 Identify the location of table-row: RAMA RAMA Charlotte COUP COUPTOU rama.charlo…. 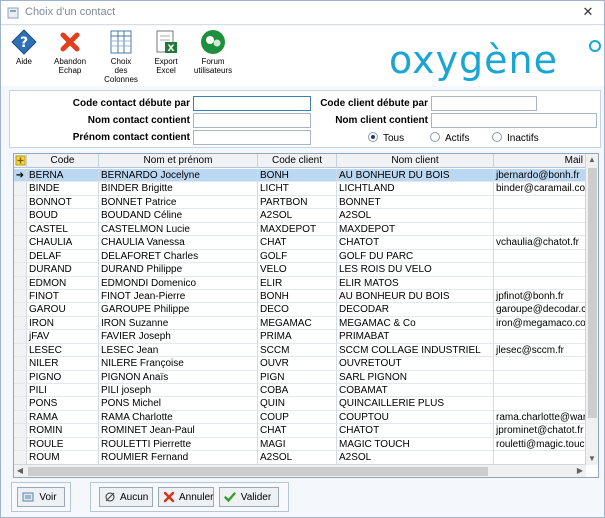
(300, 417).